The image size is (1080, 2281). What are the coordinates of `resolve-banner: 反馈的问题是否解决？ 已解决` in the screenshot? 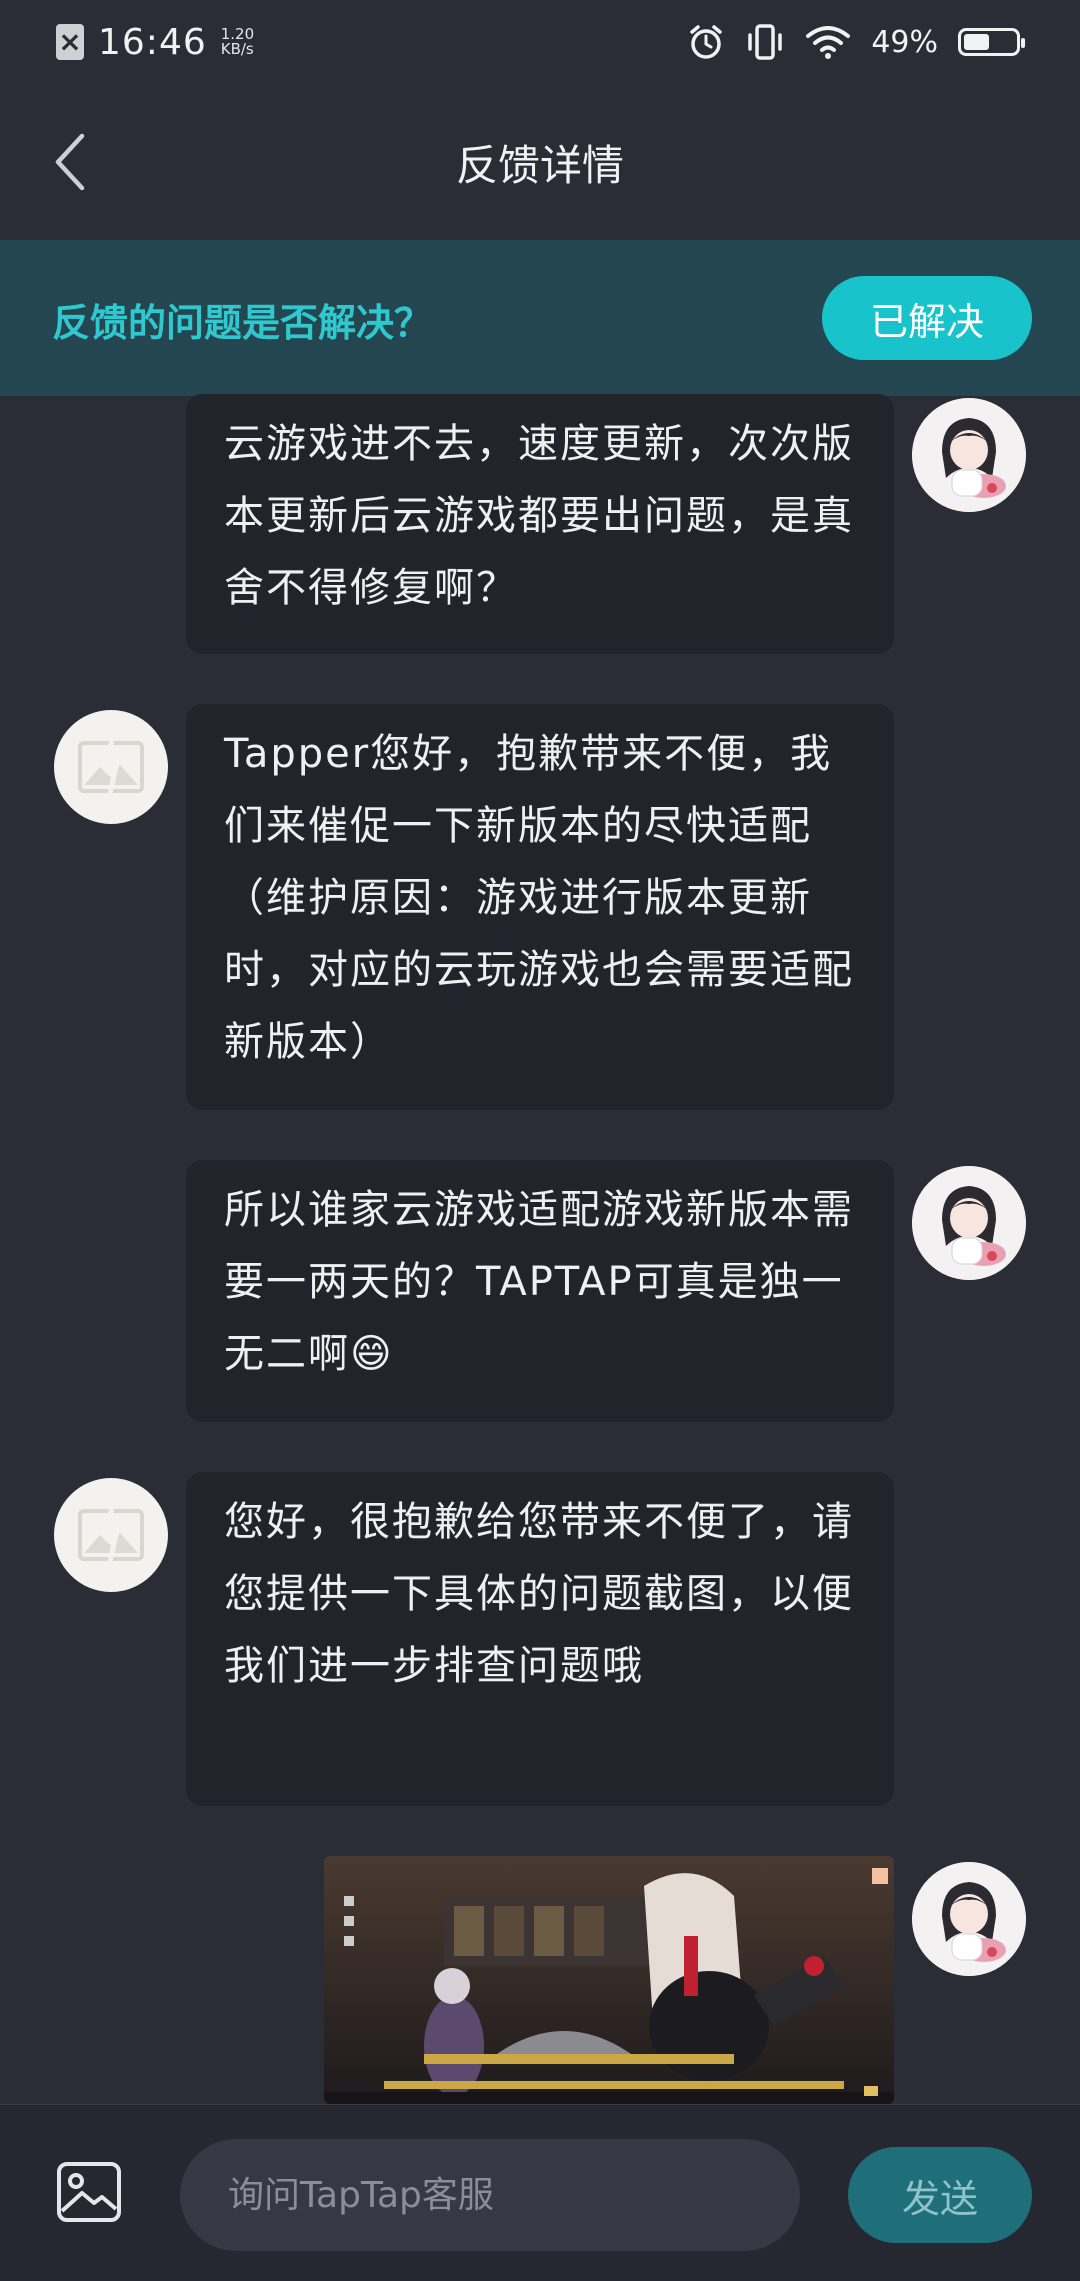 It's located at (540, 318).